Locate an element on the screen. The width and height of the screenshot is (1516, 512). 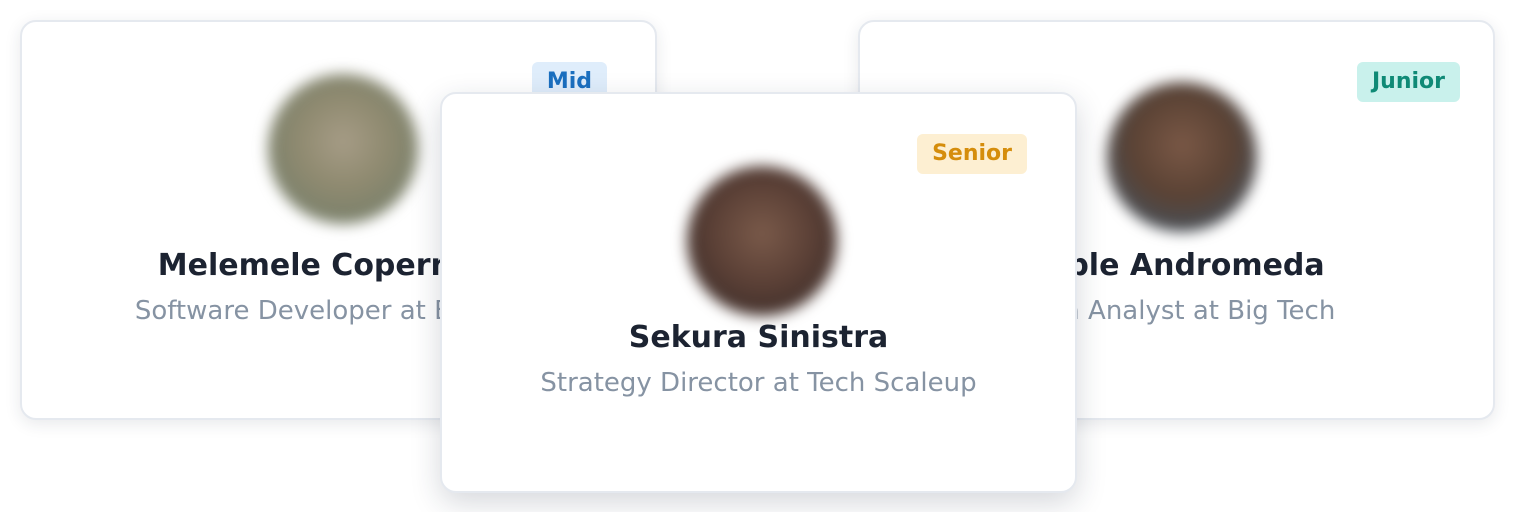
profile-role: Strategy Director at Tech Scaleup is located at coordinates (758, 383).